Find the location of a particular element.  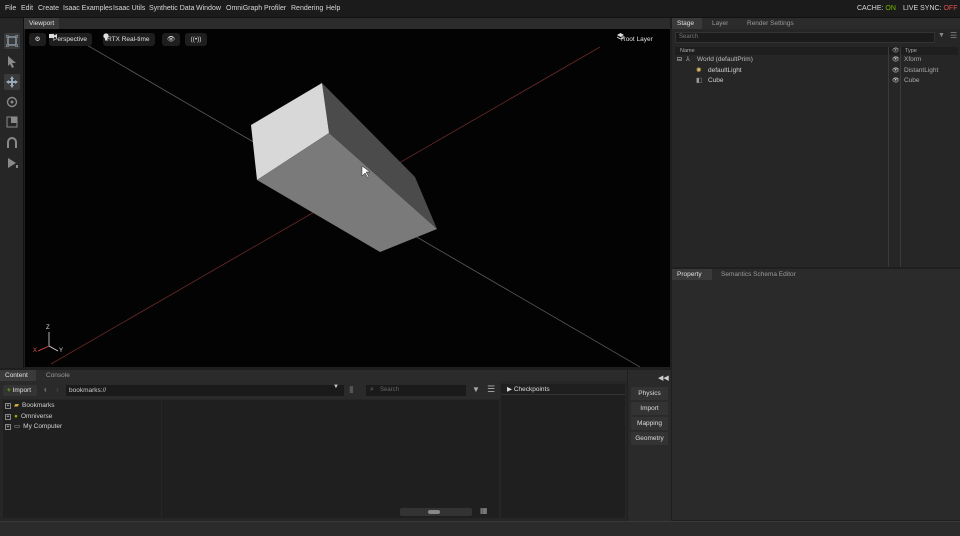

tree-item-label: Bookmarks is located at coordinates (38, 405).